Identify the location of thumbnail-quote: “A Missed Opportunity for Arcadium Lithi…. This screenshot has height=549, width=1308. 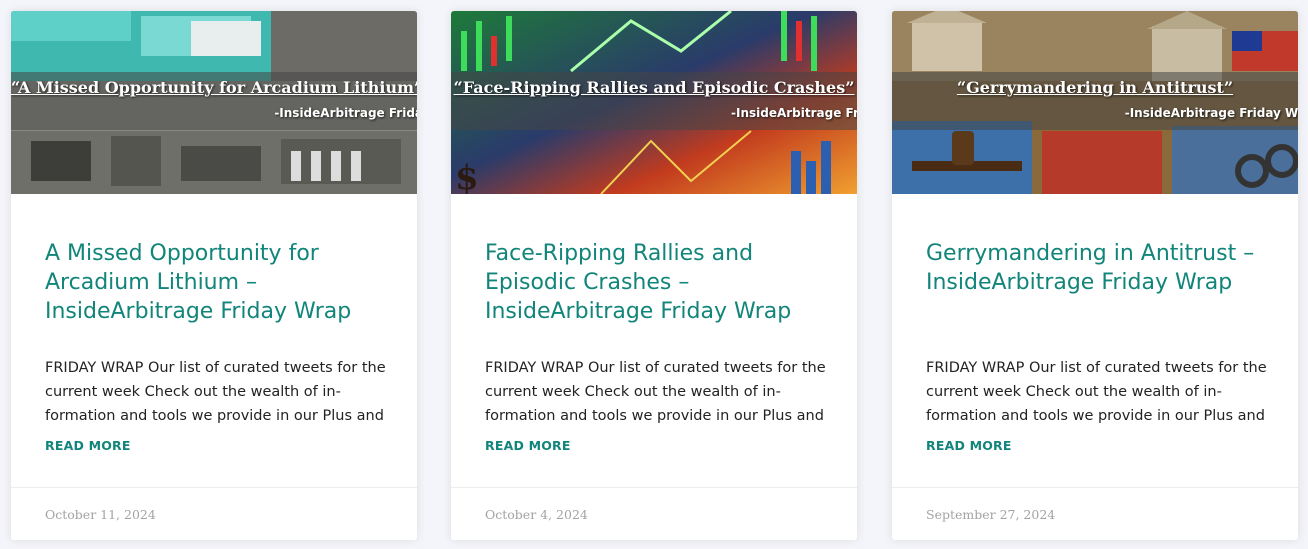
(214, 87).